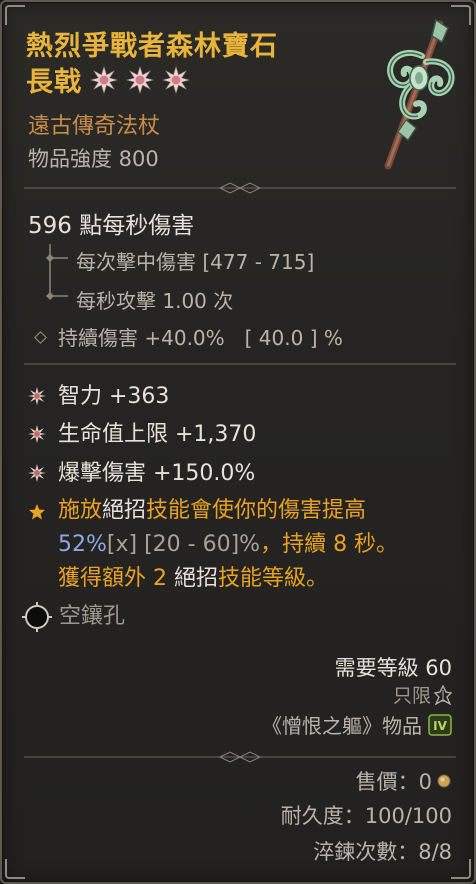 The width and height of the screenshot is (476, 884). Describe the element at coordinates (195, 262) in the screenshot. I see `damage-per-hit: 每次擊中傷害 [477 - 715]` at that location.